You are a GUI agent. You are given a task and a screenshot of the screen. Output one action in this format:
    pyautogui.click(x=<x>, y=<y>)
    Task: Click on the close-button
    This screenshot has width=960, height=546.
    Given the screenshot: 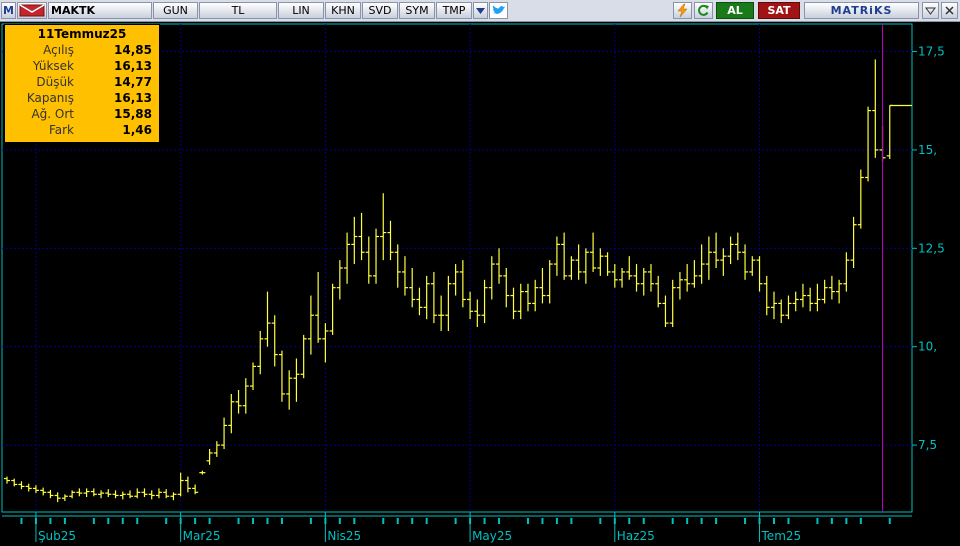 What is the action you would take?
    pyautogui.click(x=949, y=10)
    